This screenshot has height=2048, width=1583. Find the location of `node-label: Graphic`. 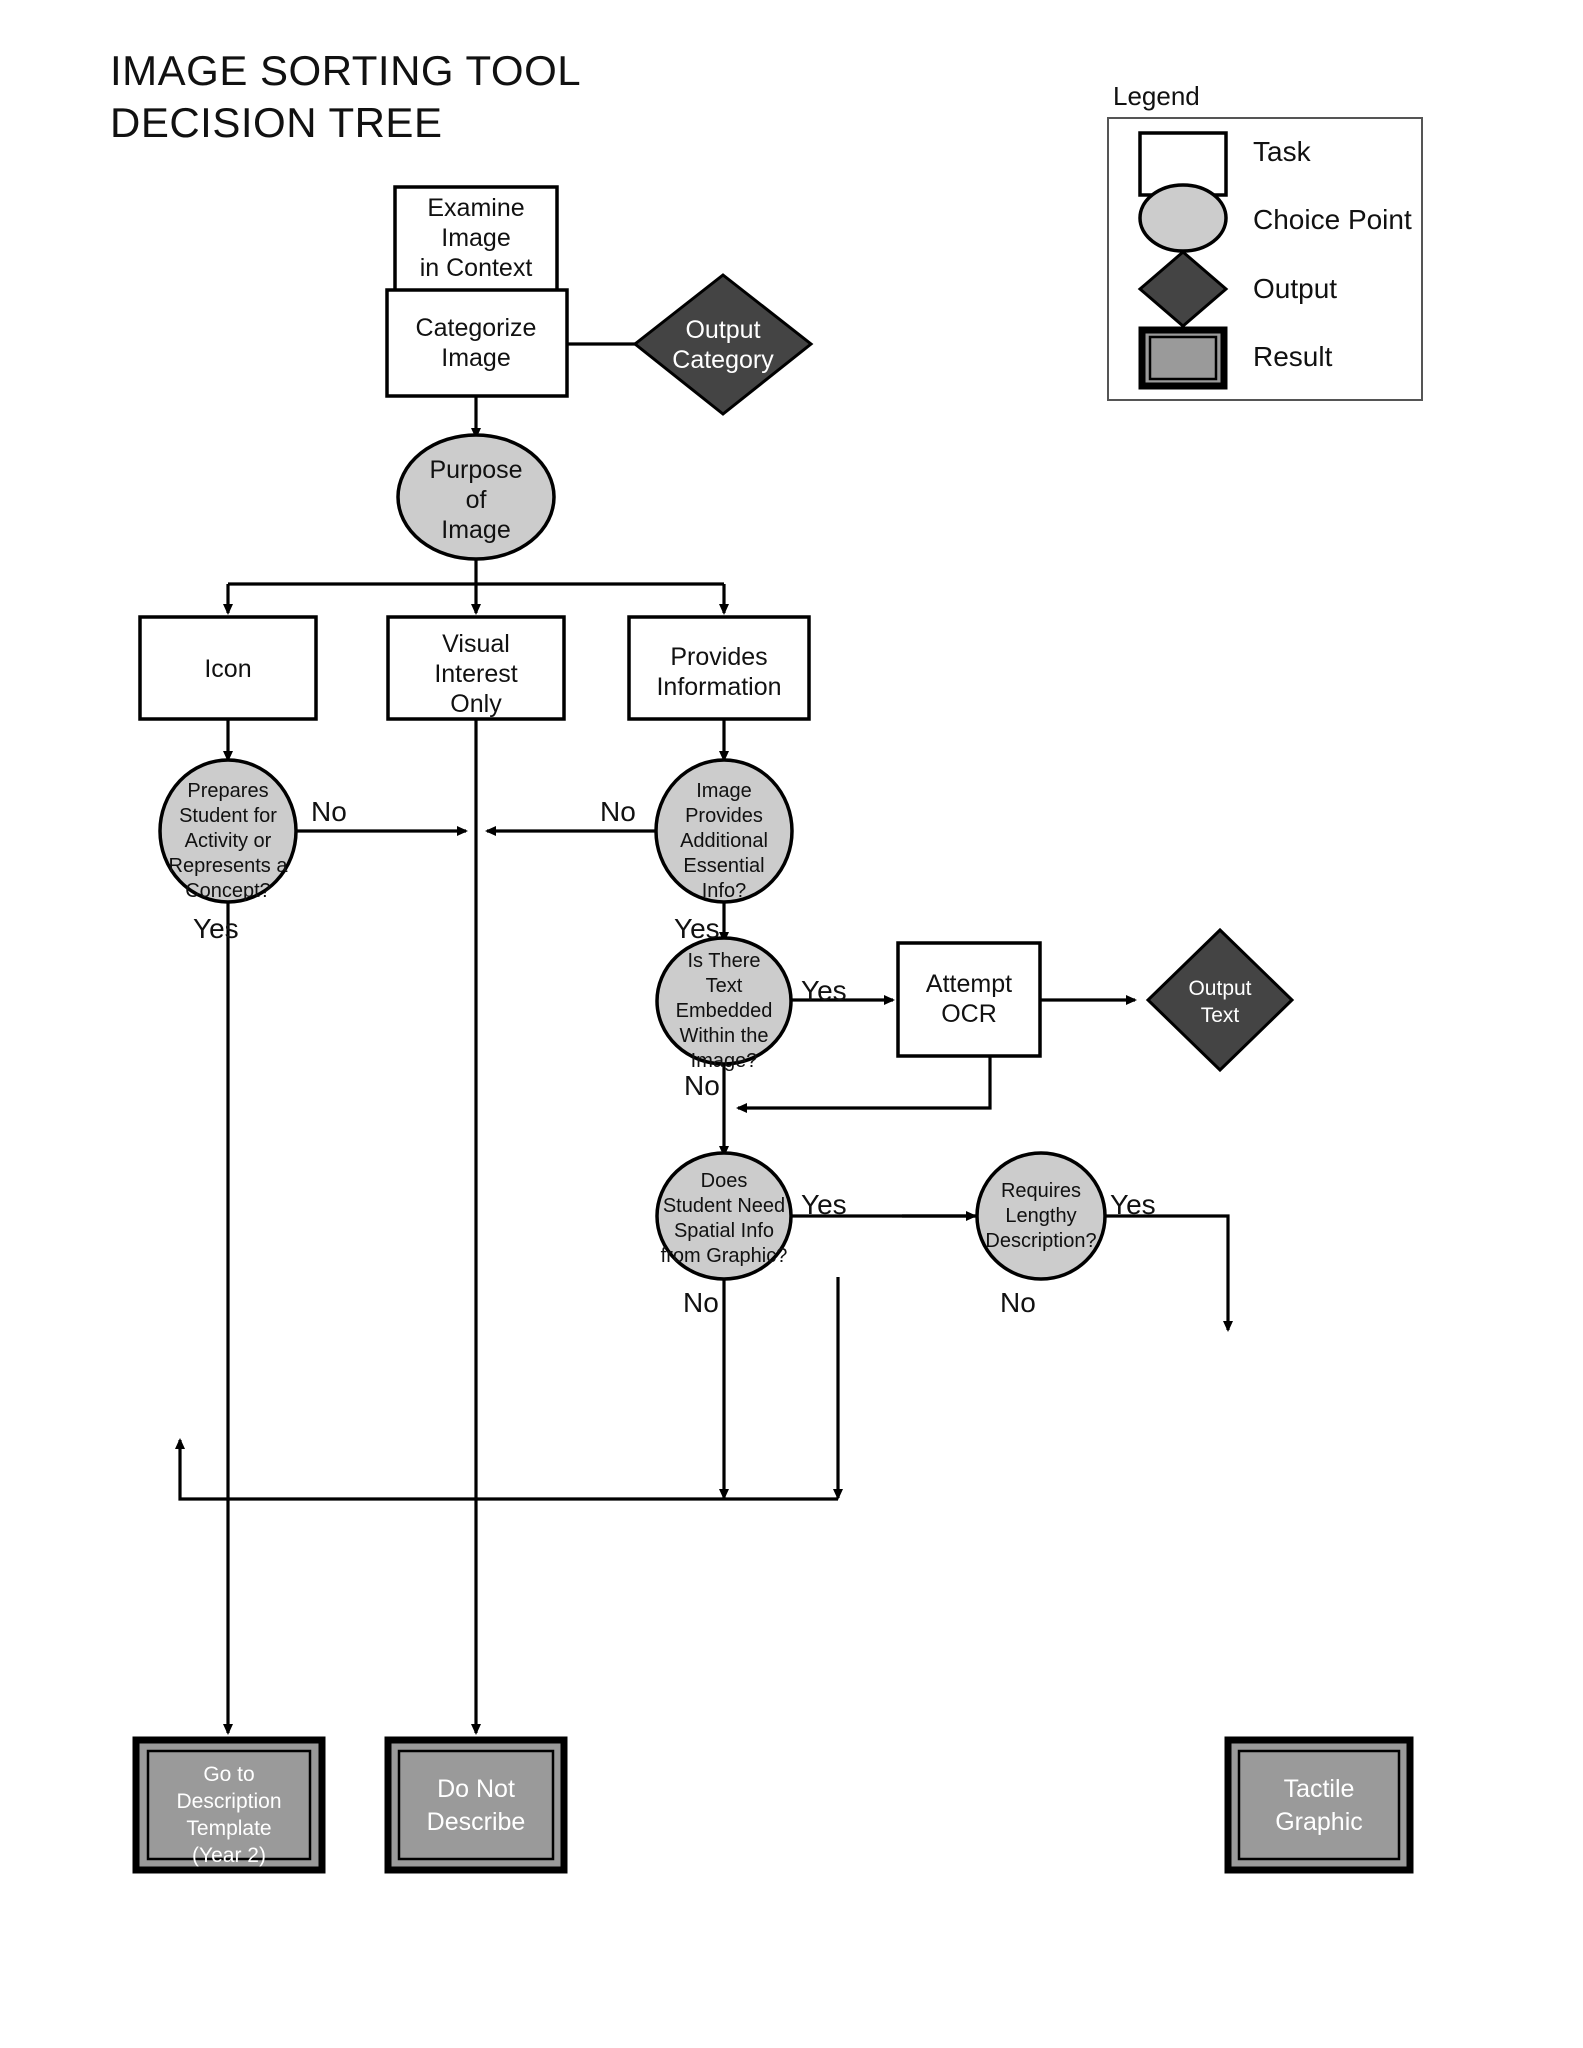

node-label: Graphic is located at coordinates (1319, 1822).